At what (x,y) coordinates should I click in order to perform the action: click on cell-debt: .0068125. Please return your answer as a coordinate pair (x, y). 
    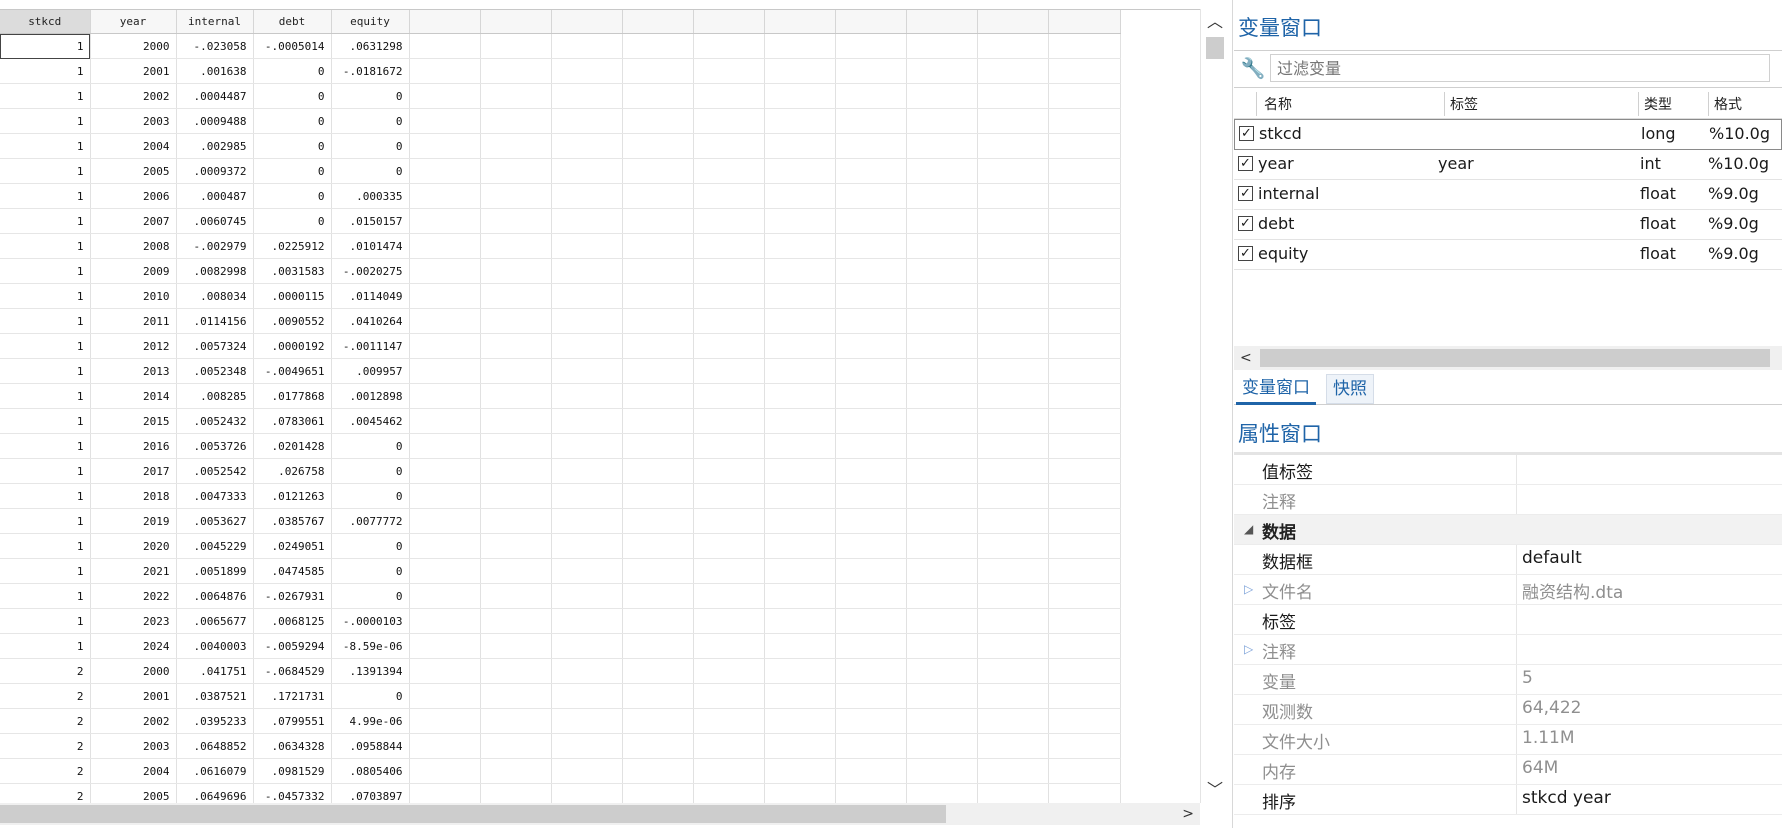
    Looking at the image, I should click on (292, 621).